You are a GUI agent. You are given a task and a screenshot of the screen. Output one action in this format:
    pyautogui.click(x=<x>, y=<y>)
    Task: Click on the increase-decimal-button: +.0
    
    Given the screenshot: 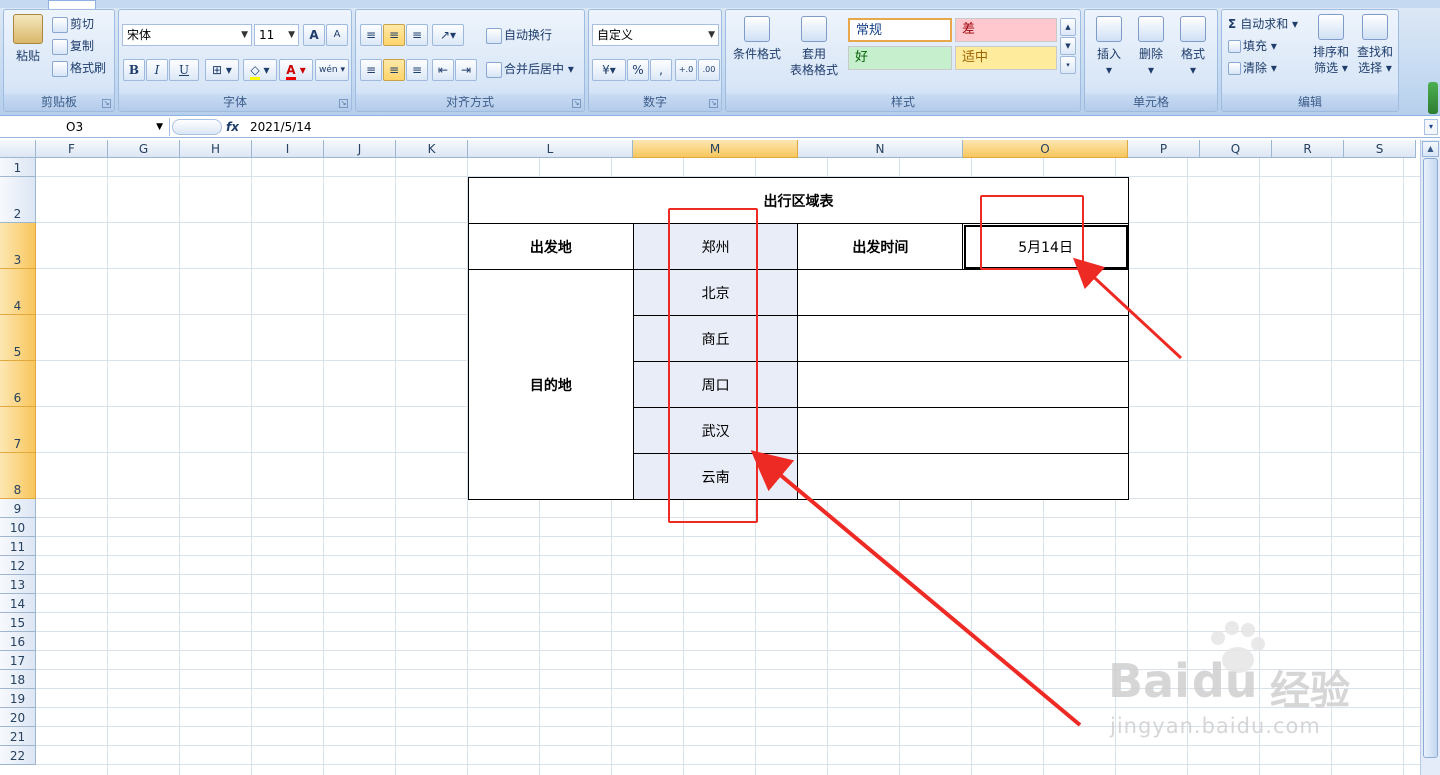 What is the action you would take?
    pyautogui.click(x=686, y=70)
    